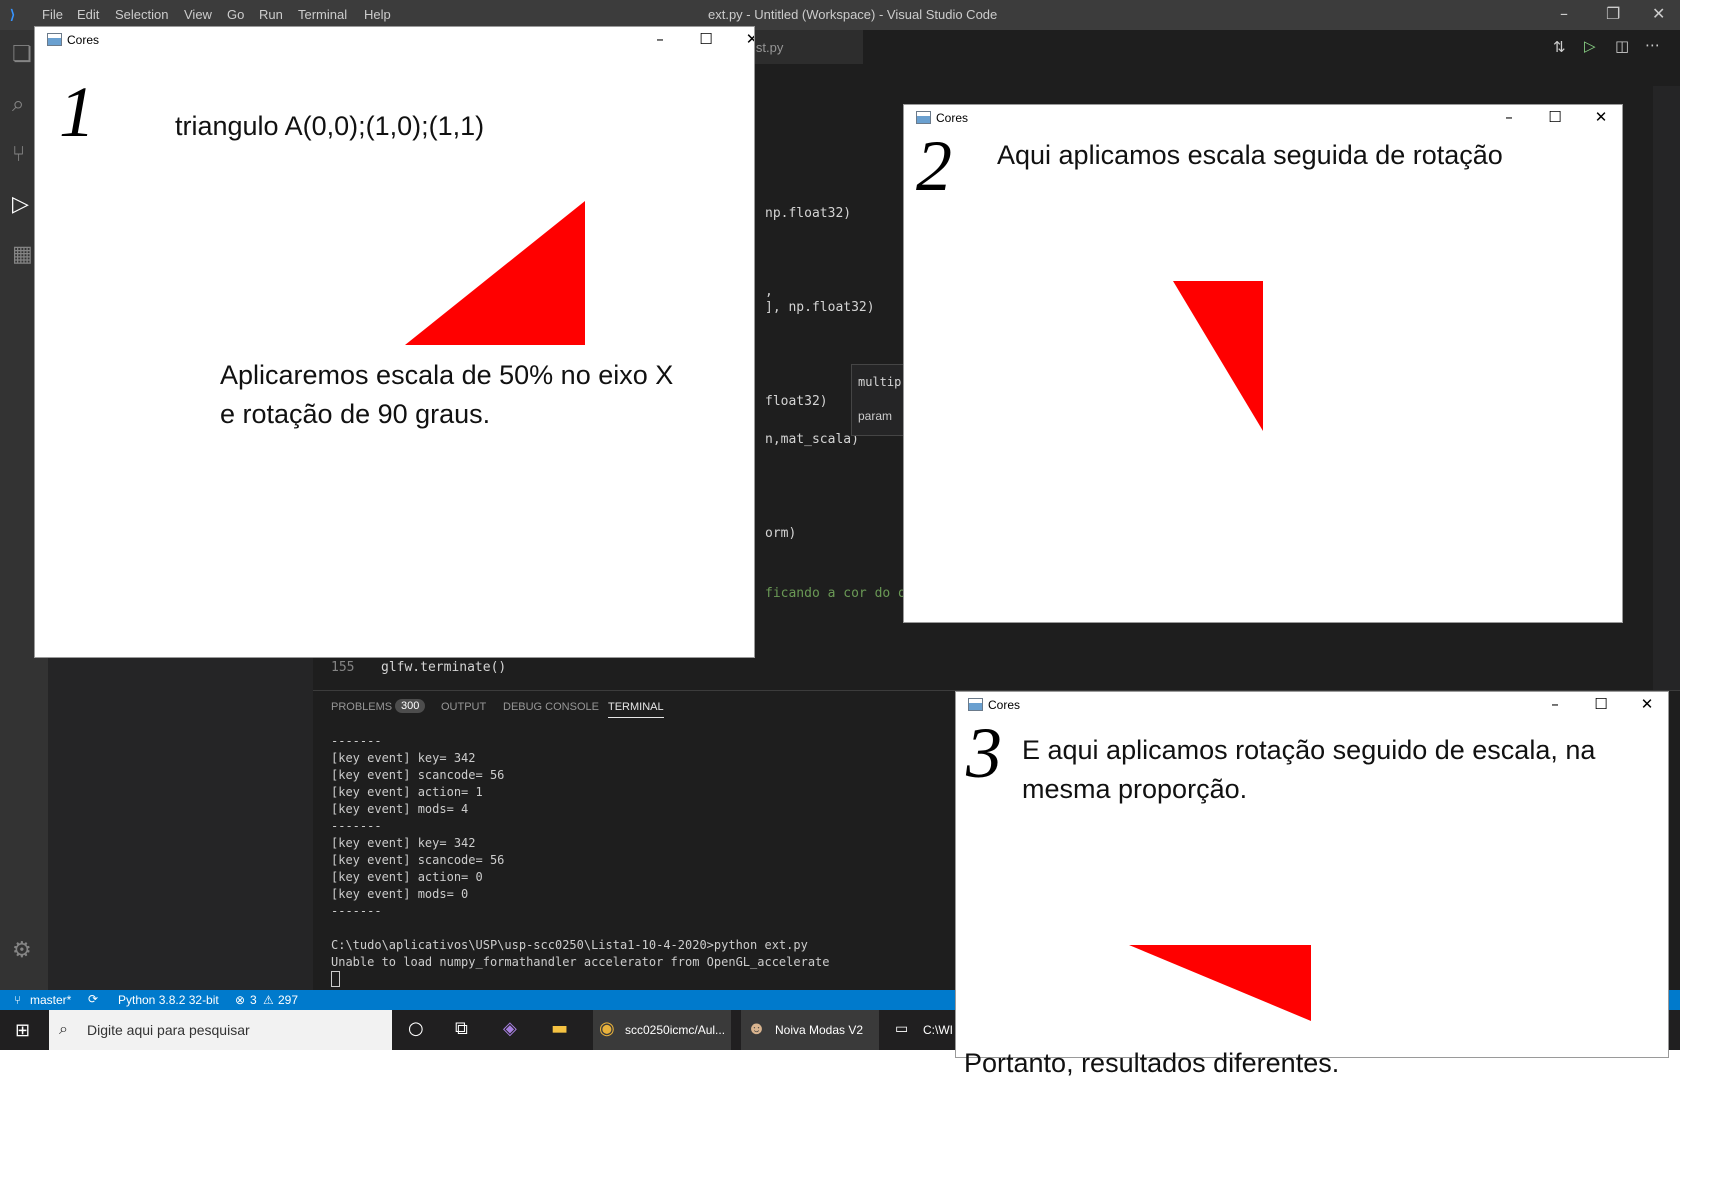 This screenshot has height=1198, width=1726. I want to click on line-number: 155, so click(343, 667).